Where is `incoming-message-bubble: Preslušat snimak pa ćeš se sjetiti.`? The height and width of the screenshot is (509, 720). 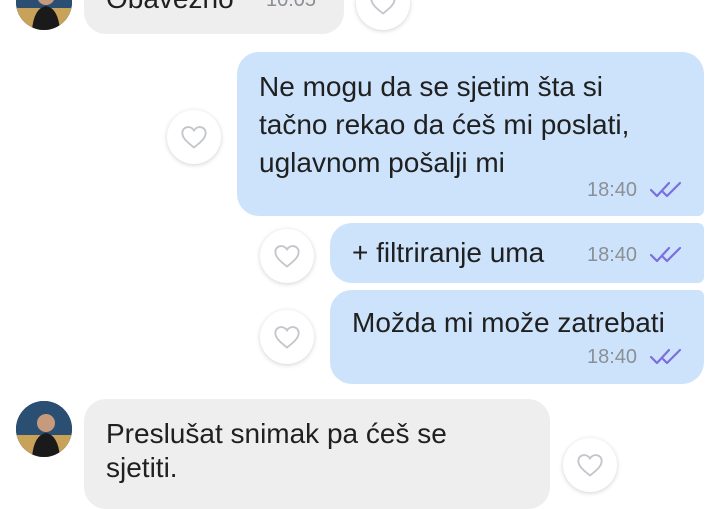 incoming-message-bubble: Preslušat snimak pa ćeš se sjetiti. is located at coordinates (317, 454).